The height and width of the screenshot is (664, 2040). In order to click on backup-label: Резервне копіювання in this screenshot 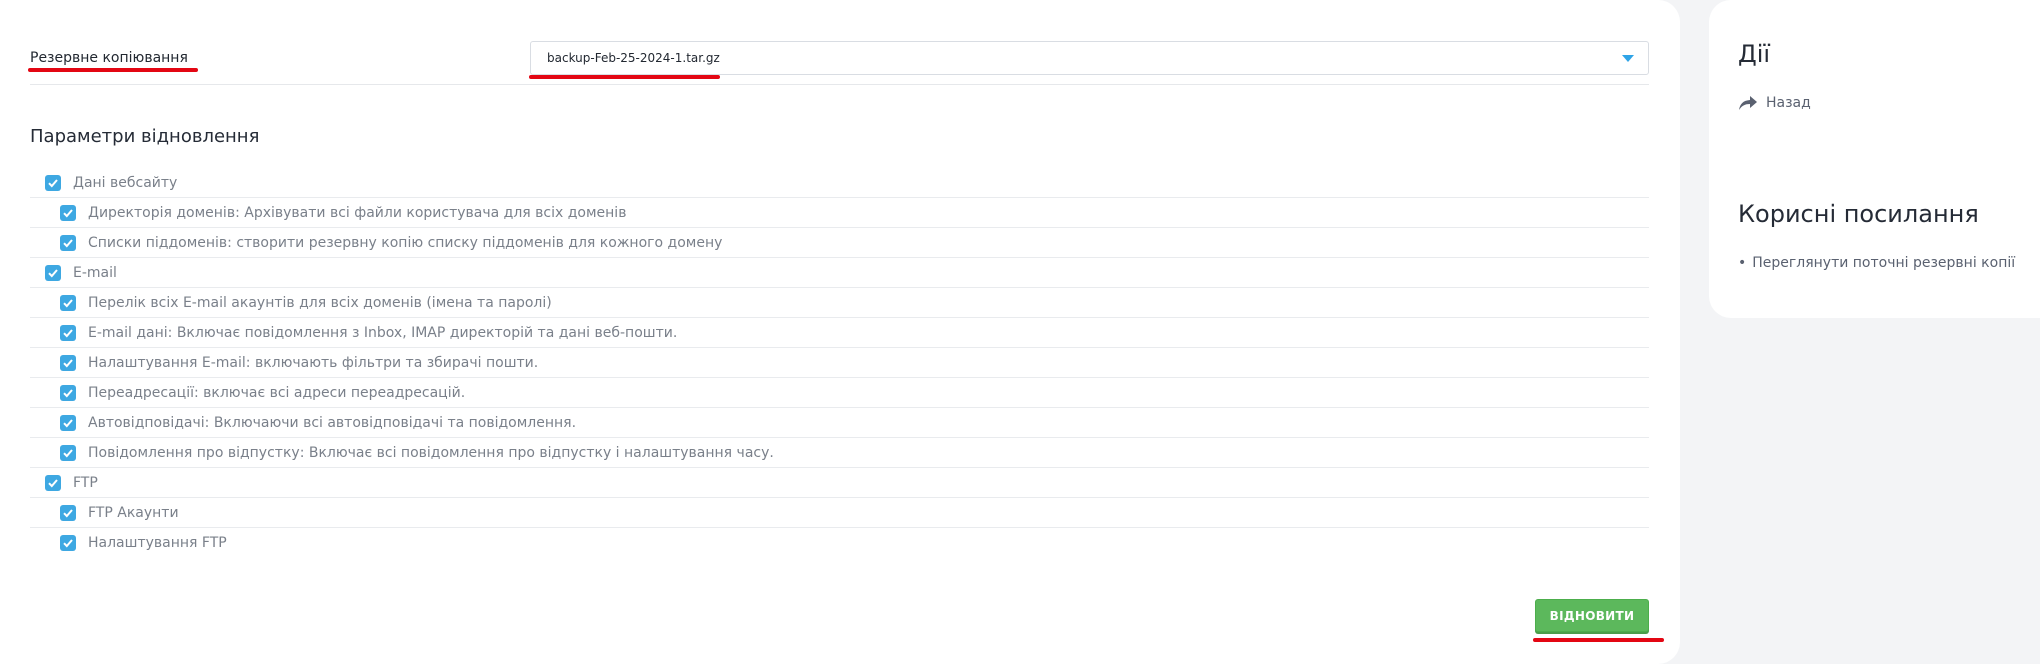, I will do `click(109, 58)`.